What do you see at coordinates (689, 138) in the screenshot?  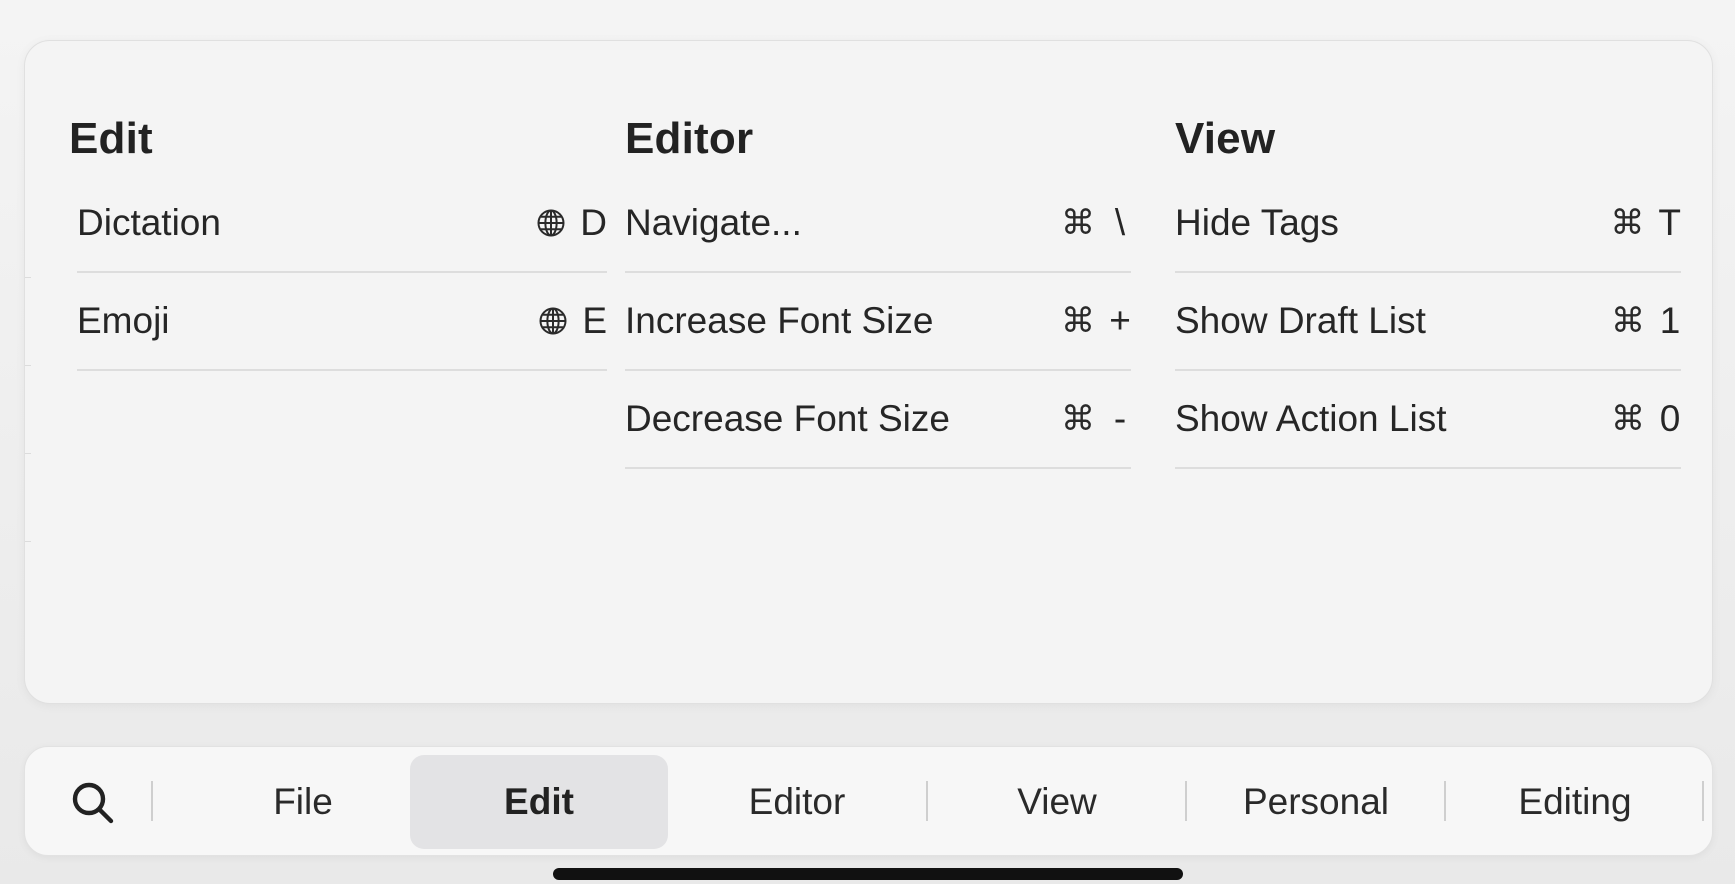 I see `column-title: Editor` at bounding box center [689, 138].